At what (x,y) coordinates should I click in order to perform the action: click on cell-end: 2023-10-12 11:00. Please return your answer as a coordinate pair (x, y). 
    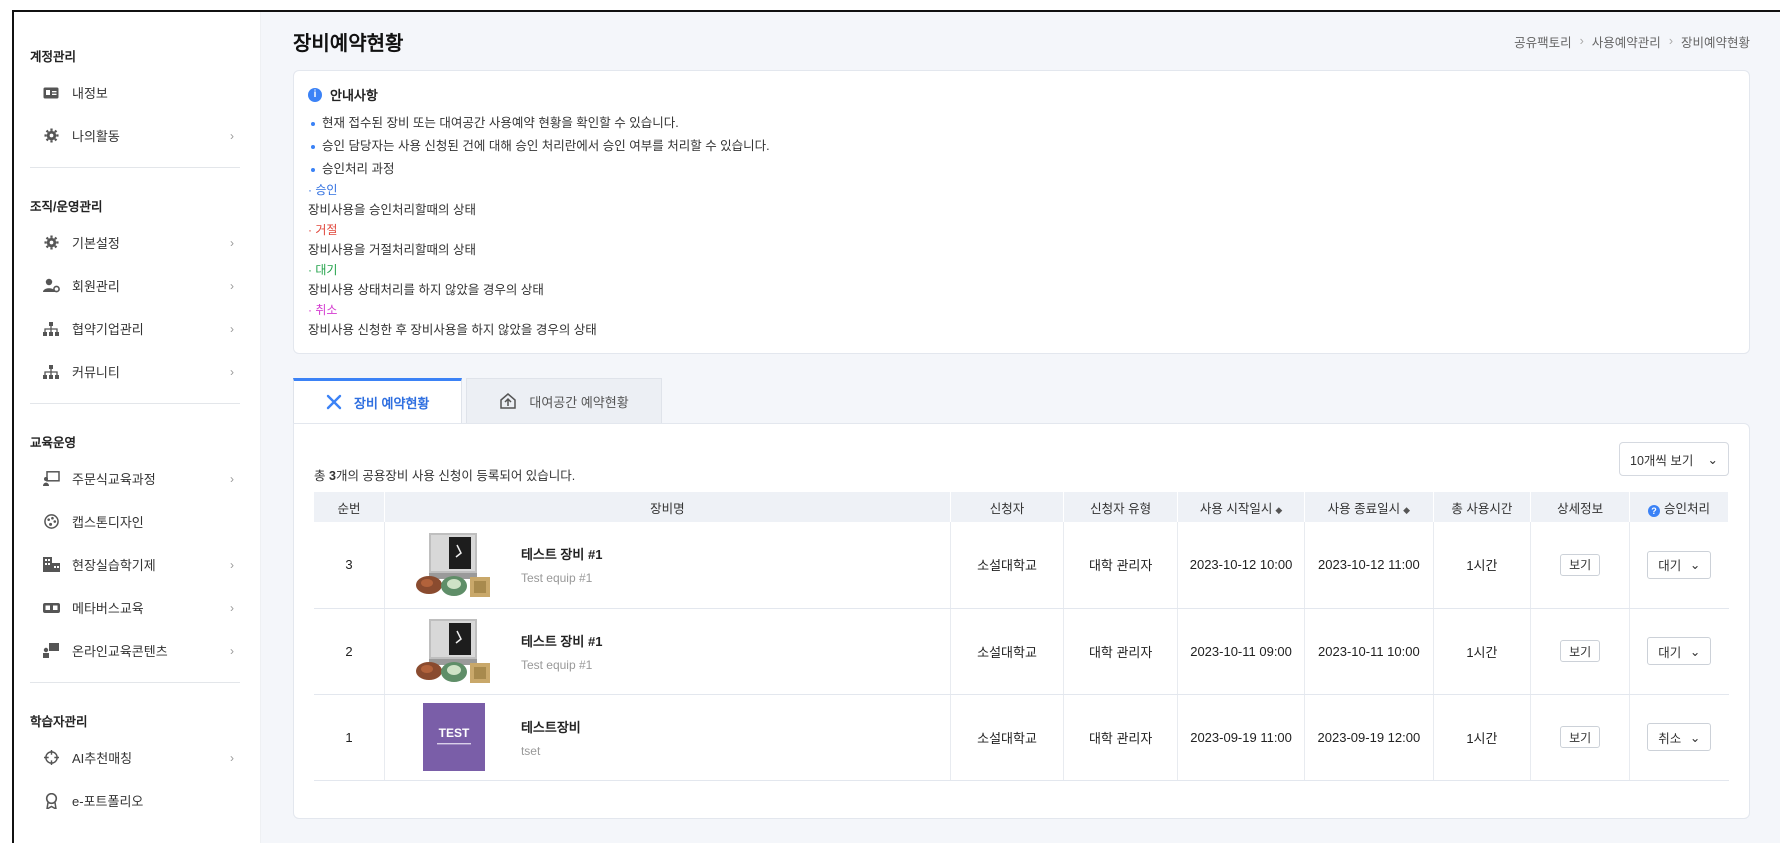
    Looking at the image, I should click on (1369, 565).